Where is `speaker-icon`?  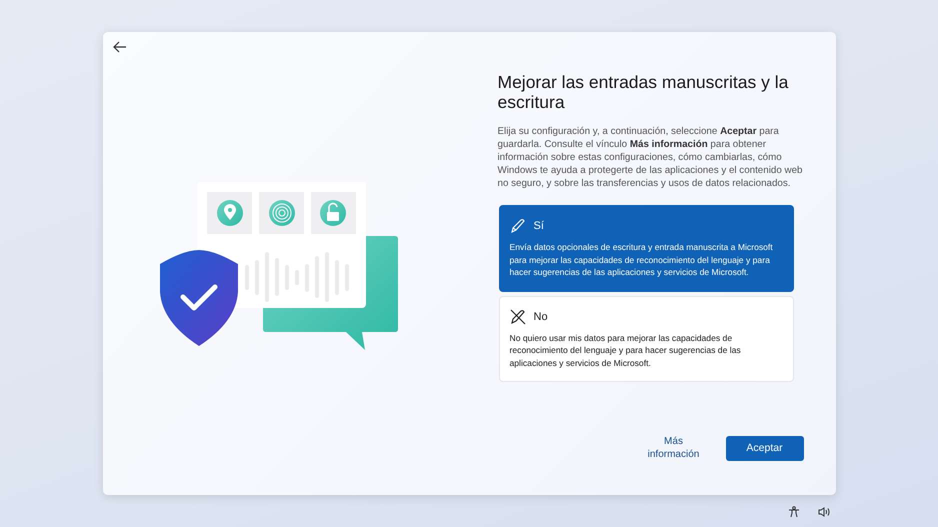
speaker-icon is located at coordinates (824, 512).